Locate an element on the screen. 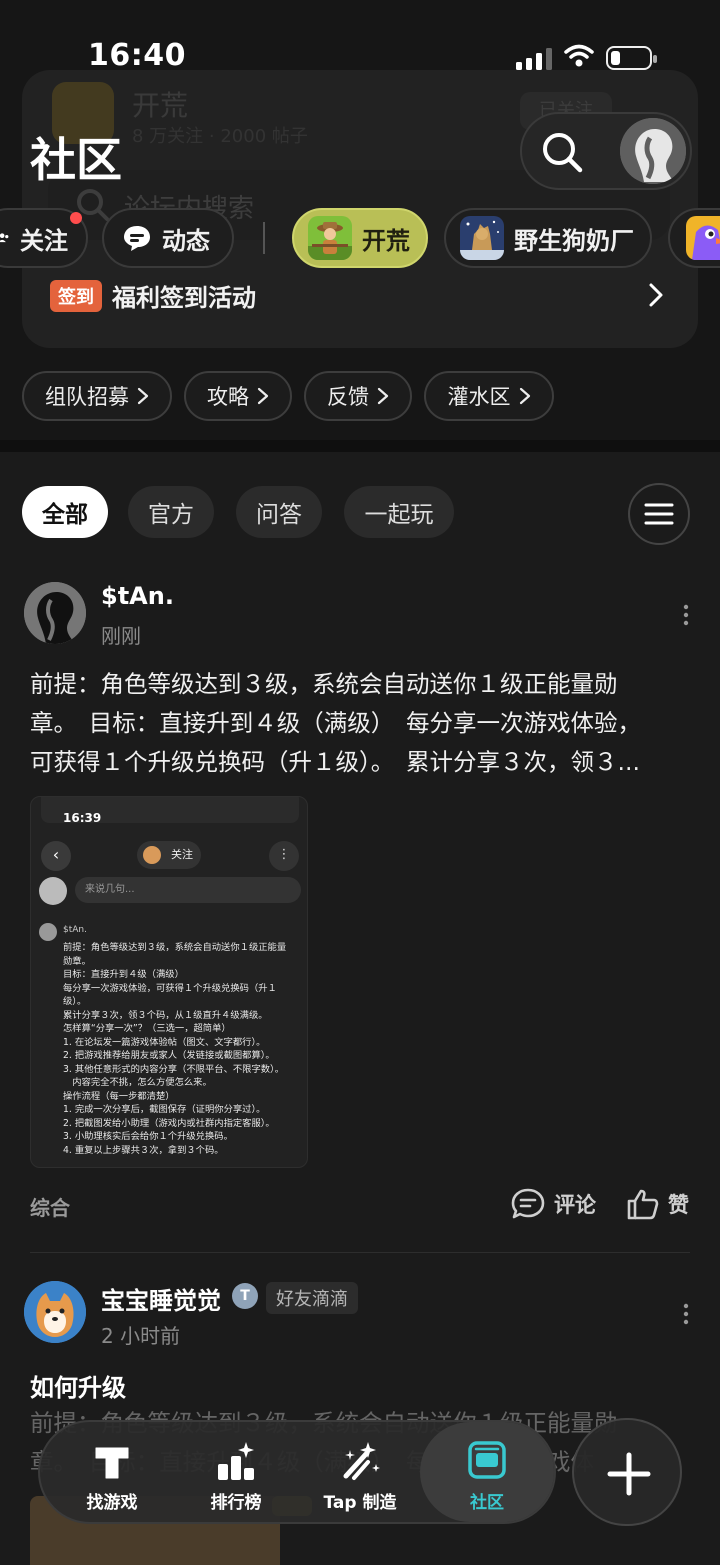 This screenshot has height=1565, width=720. category-feedback: 反馈 is located at coordinates (358, 396).